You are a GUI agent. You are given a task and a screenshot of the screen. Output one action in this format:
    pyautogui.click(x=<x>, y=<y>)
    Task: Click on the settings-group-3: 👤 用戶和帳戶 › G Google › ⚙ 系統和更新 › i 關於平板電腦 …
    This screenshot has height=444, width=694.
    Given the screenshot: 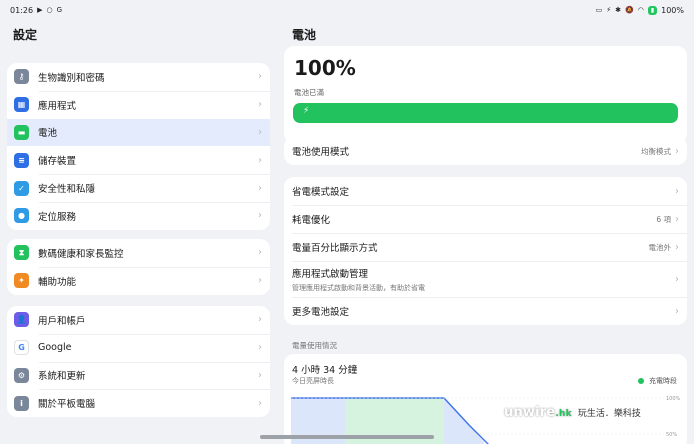 What is the action you would take?
    pyautogui.click(x=138, y=362)
    